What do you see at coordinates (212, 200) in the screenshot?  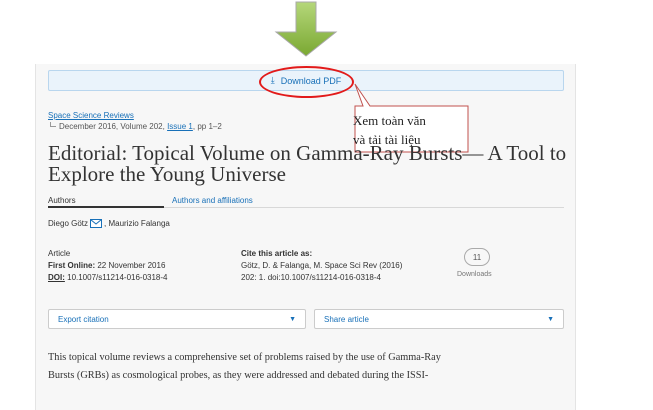 I see `tab-authors-affiliations: Authors and affiliations` at bounding box center [212, 200].